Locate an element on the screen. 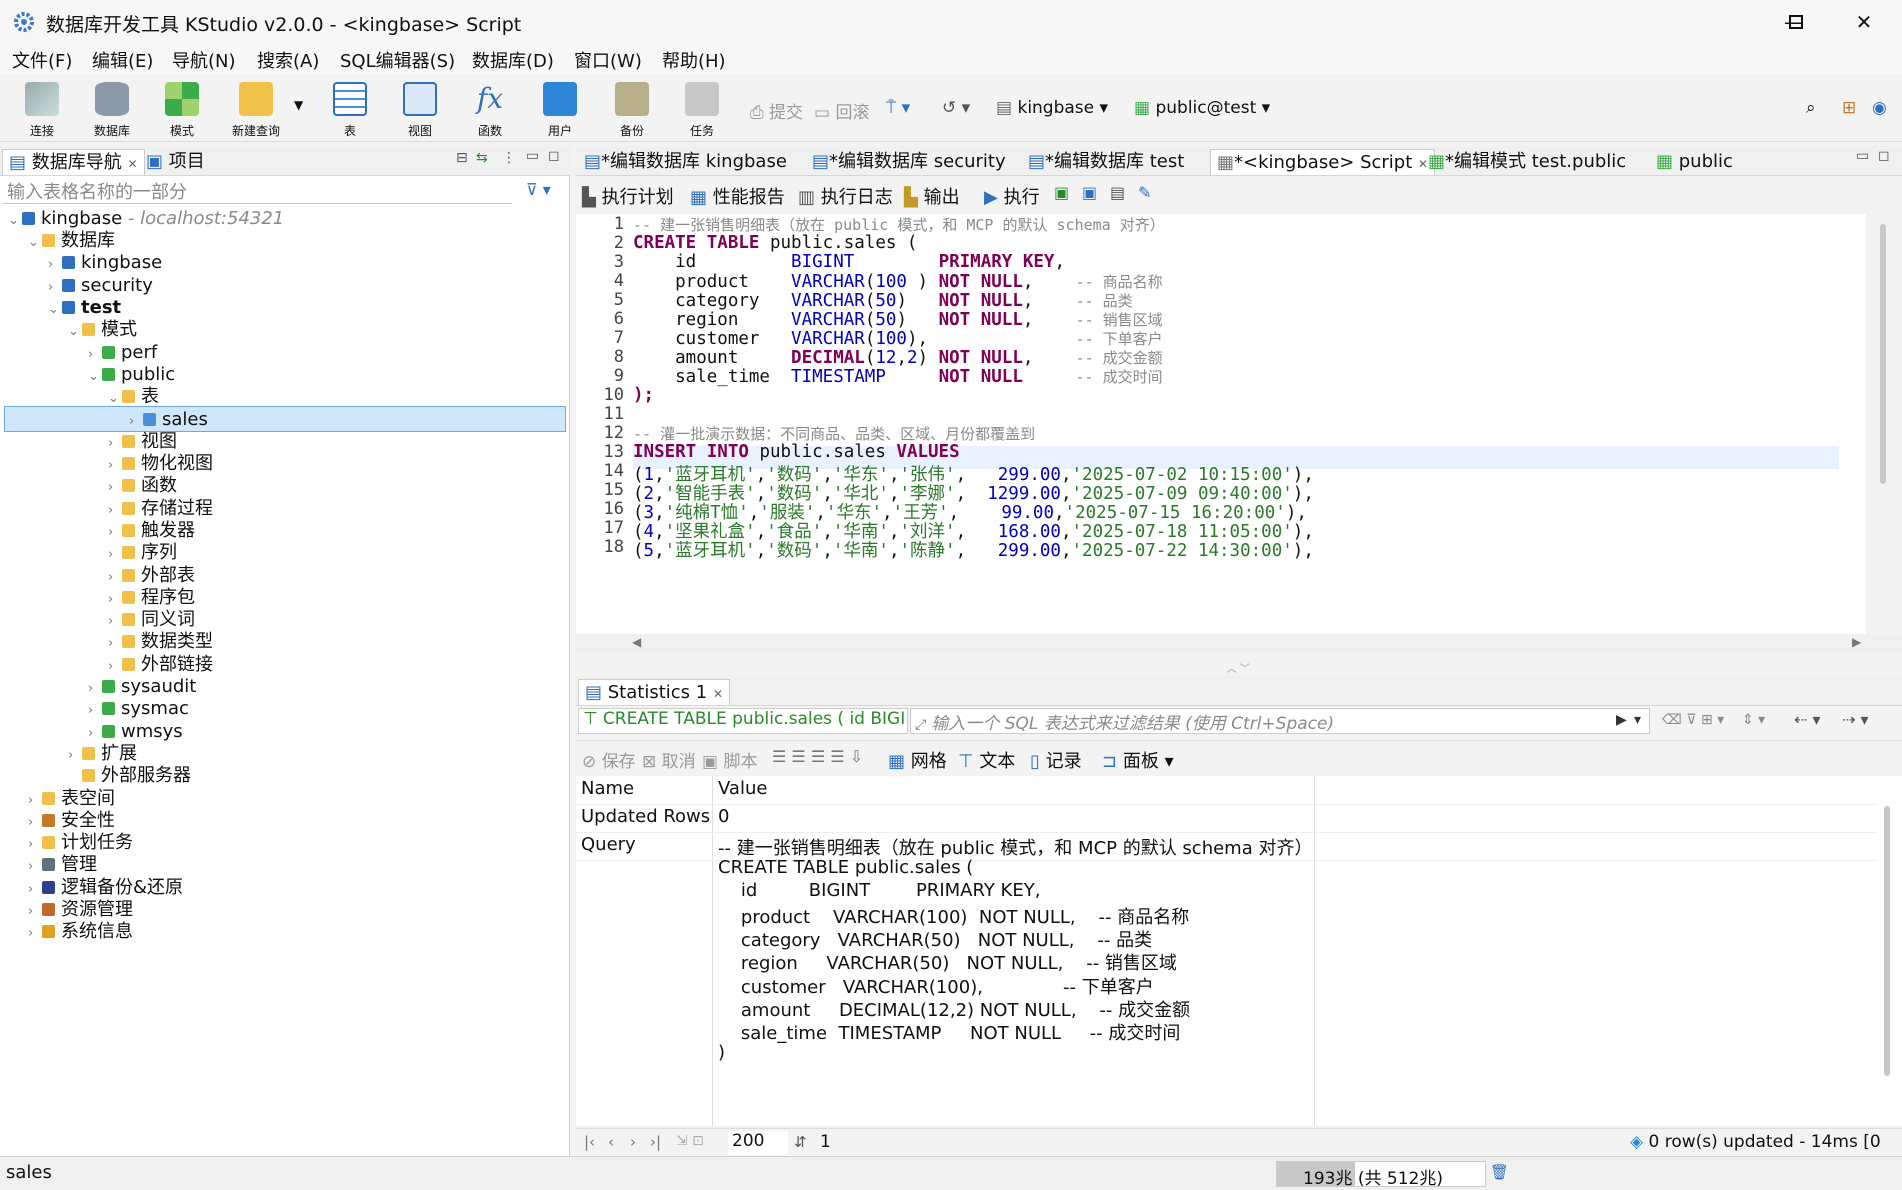 This screenshot has height=1190, width=1902. maximize-editor-icon: ◻ is located at coordinates (1884, 156).